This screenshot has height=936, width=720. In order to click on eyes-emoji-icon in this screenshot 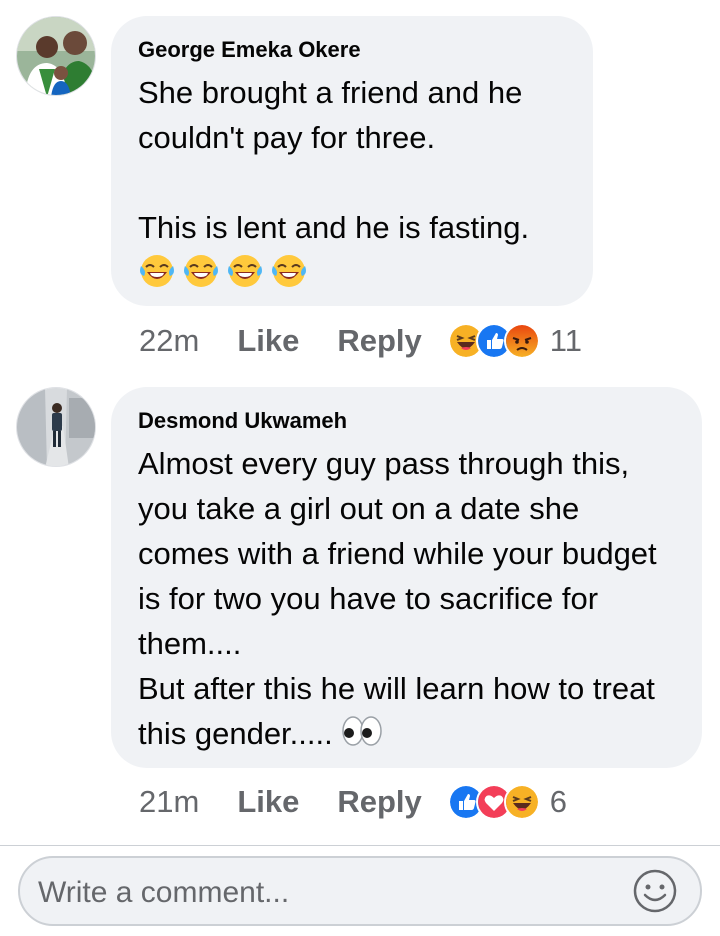, I will do `click(362, 731)`.